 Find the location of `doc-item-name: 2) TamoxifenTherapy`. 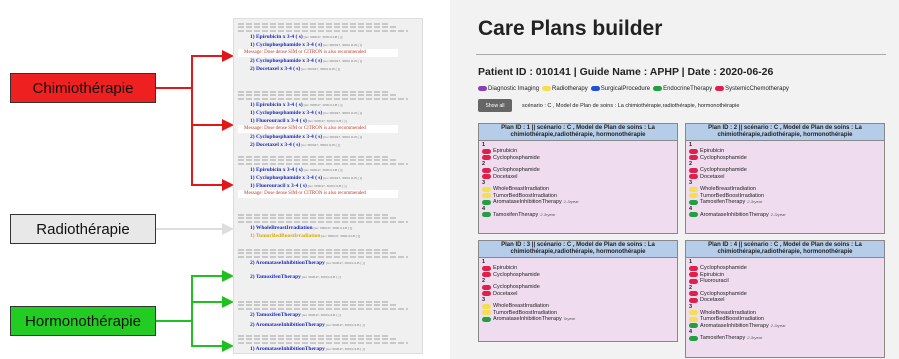

doc-item-name: 2) TamoxifenTherapy is located at coordinates (275, 277).